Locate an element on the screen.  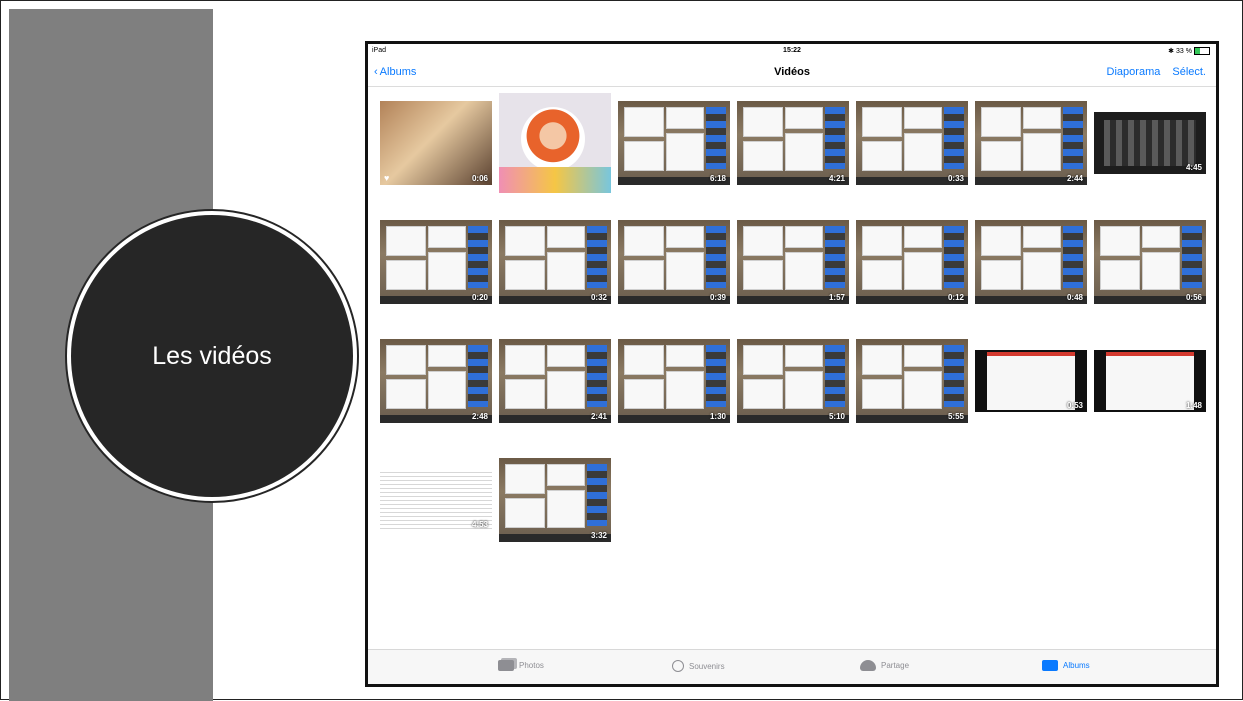
video-preview: 2:48 is located at coordinates (436, 381).